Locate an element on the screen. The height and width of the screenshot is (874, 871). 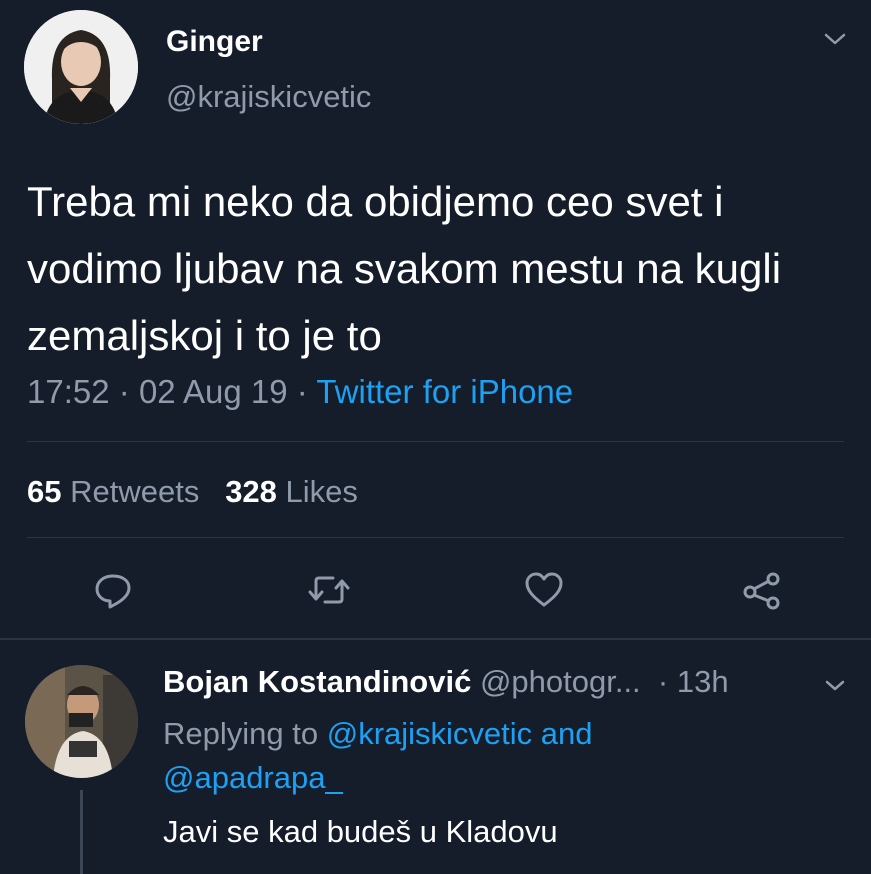
author-avatar is located at coordinates (81, 67).